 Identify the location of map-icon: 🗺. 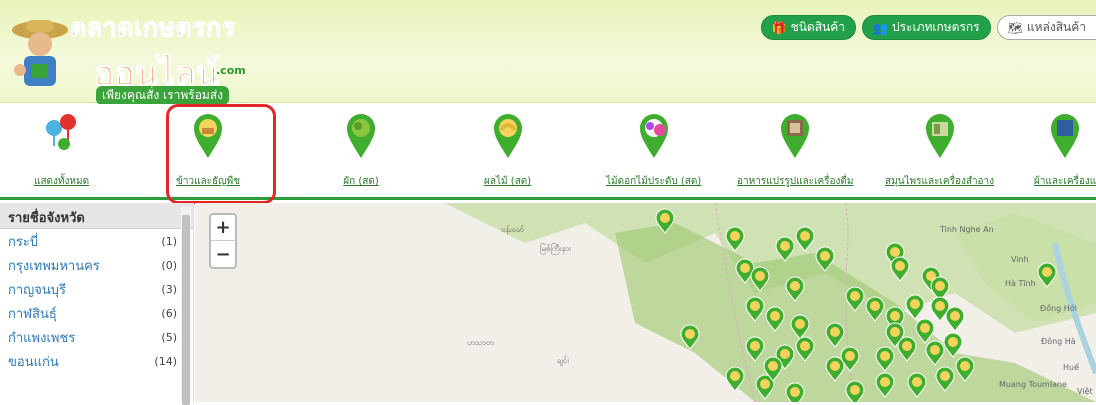
(1015, 27).